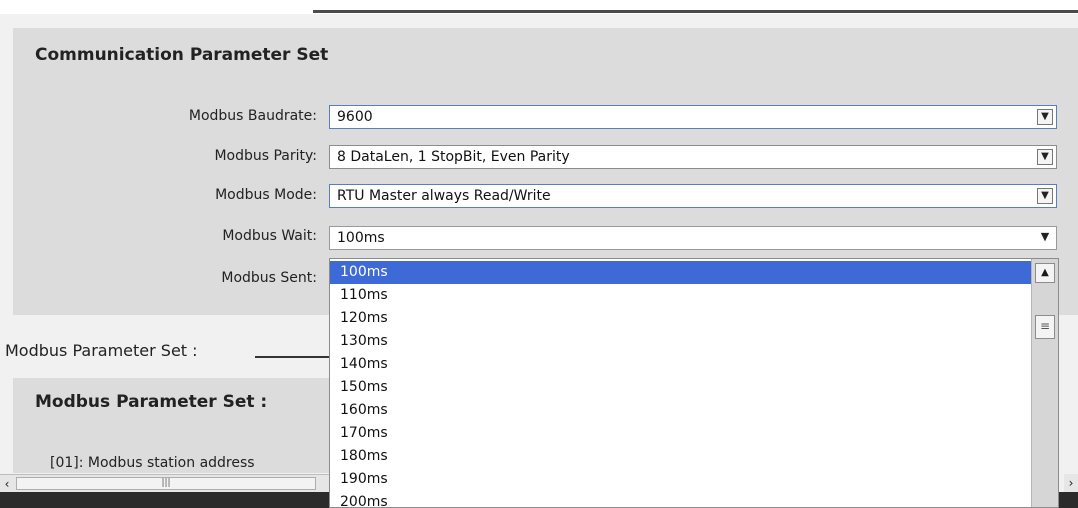 The image size is (1078, 508). I want to click on scrollbar-thumb: |||, so click(166, 483).